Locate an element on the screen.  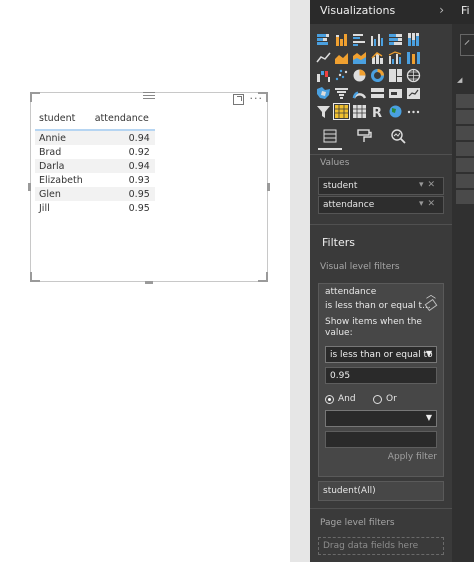
kpi-icon is located at coordinates (413, 93).